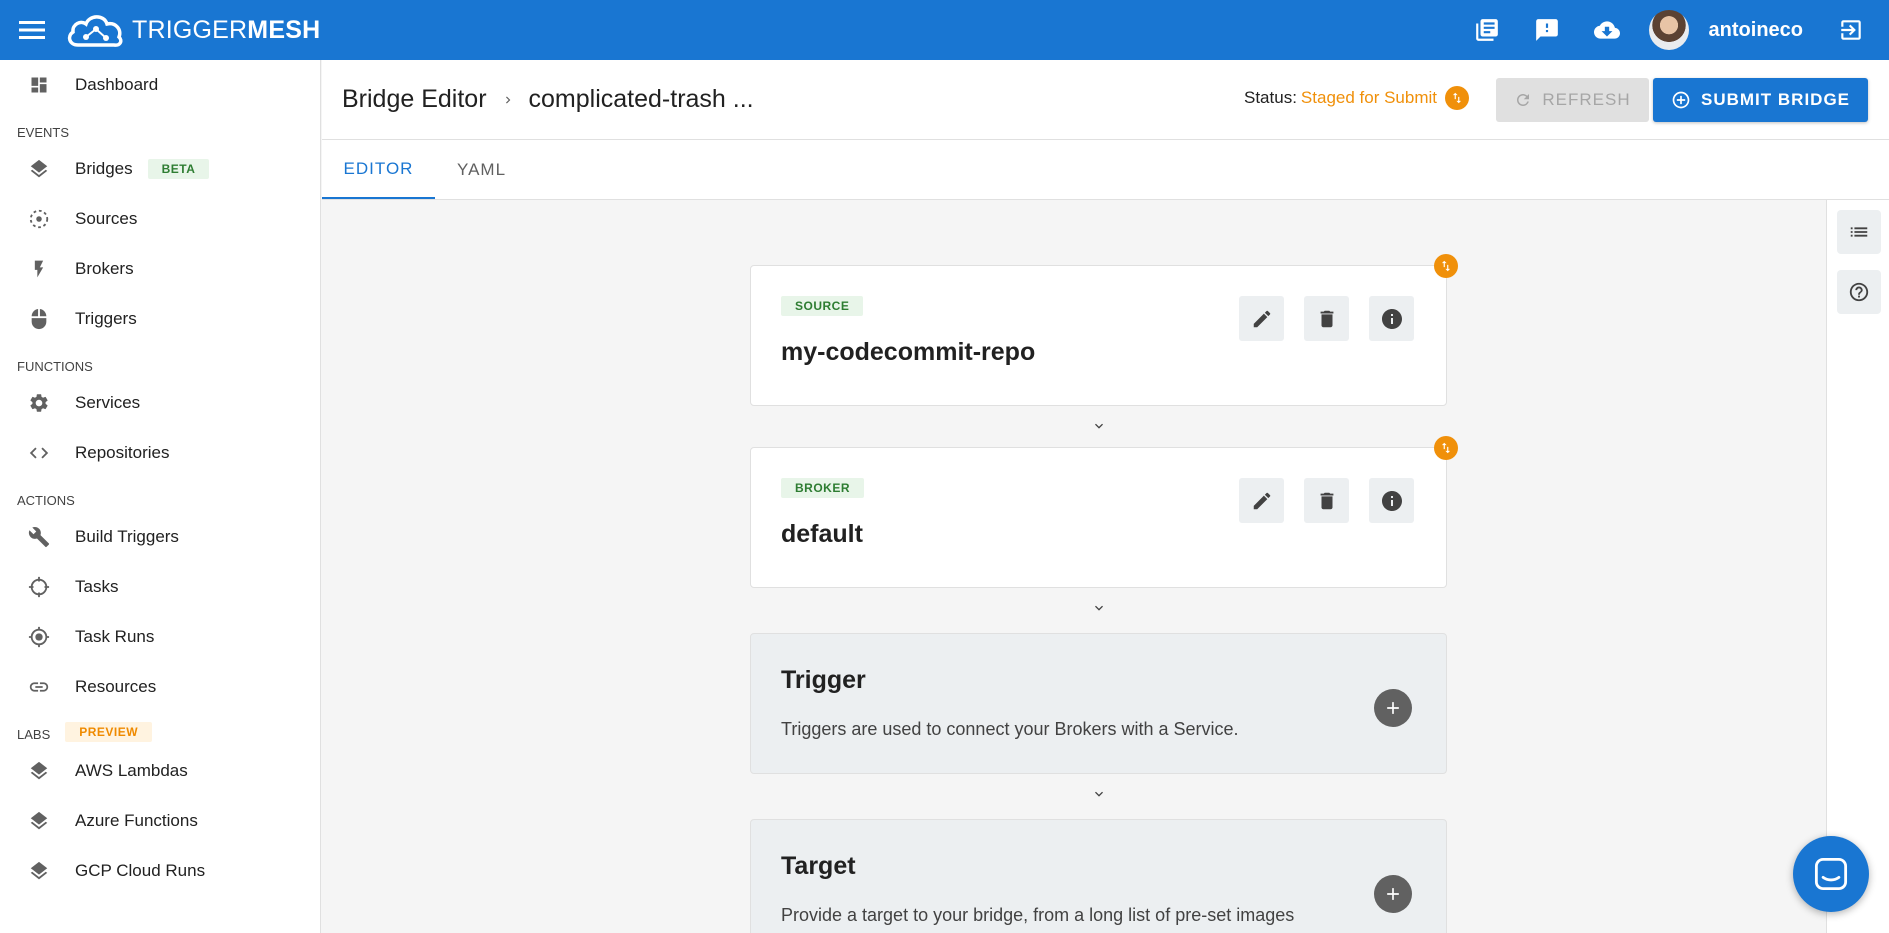 This screenshot has height=933, width=1889. Describe the element at coordinates (160, 453) in the screenshot. I see `sidebar-item-repositories: Repositories` at that location.